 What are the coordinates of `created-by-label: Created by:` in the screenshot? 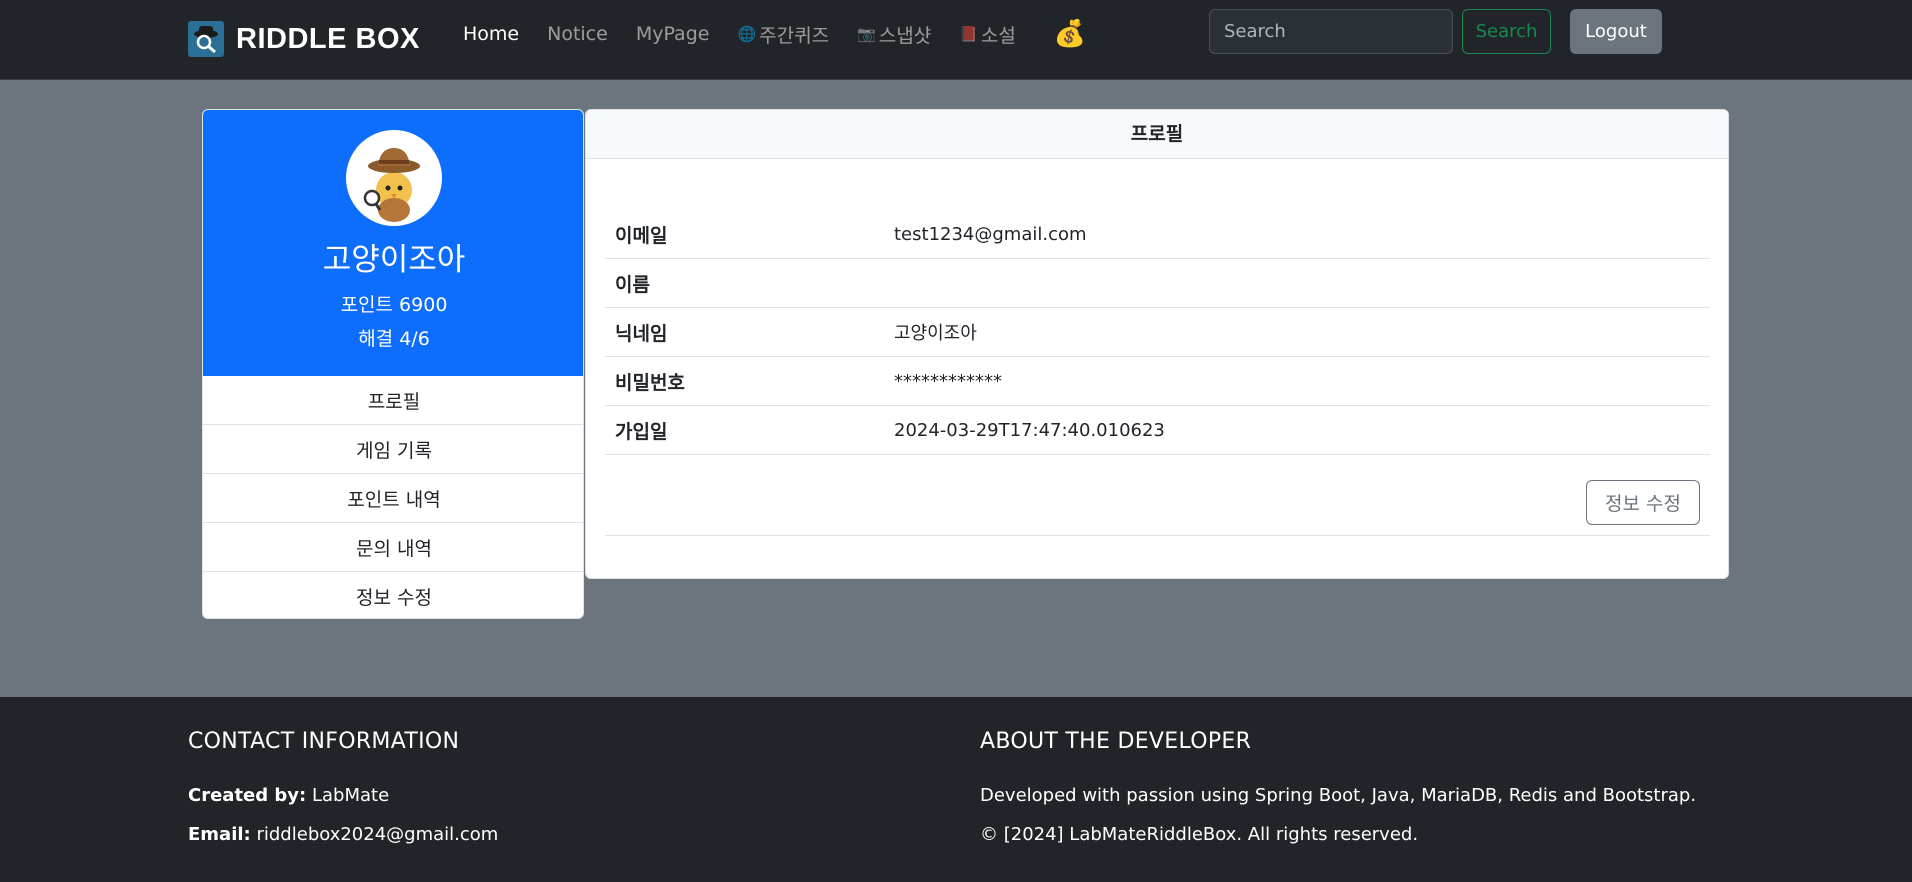 It's located at (247, 795).